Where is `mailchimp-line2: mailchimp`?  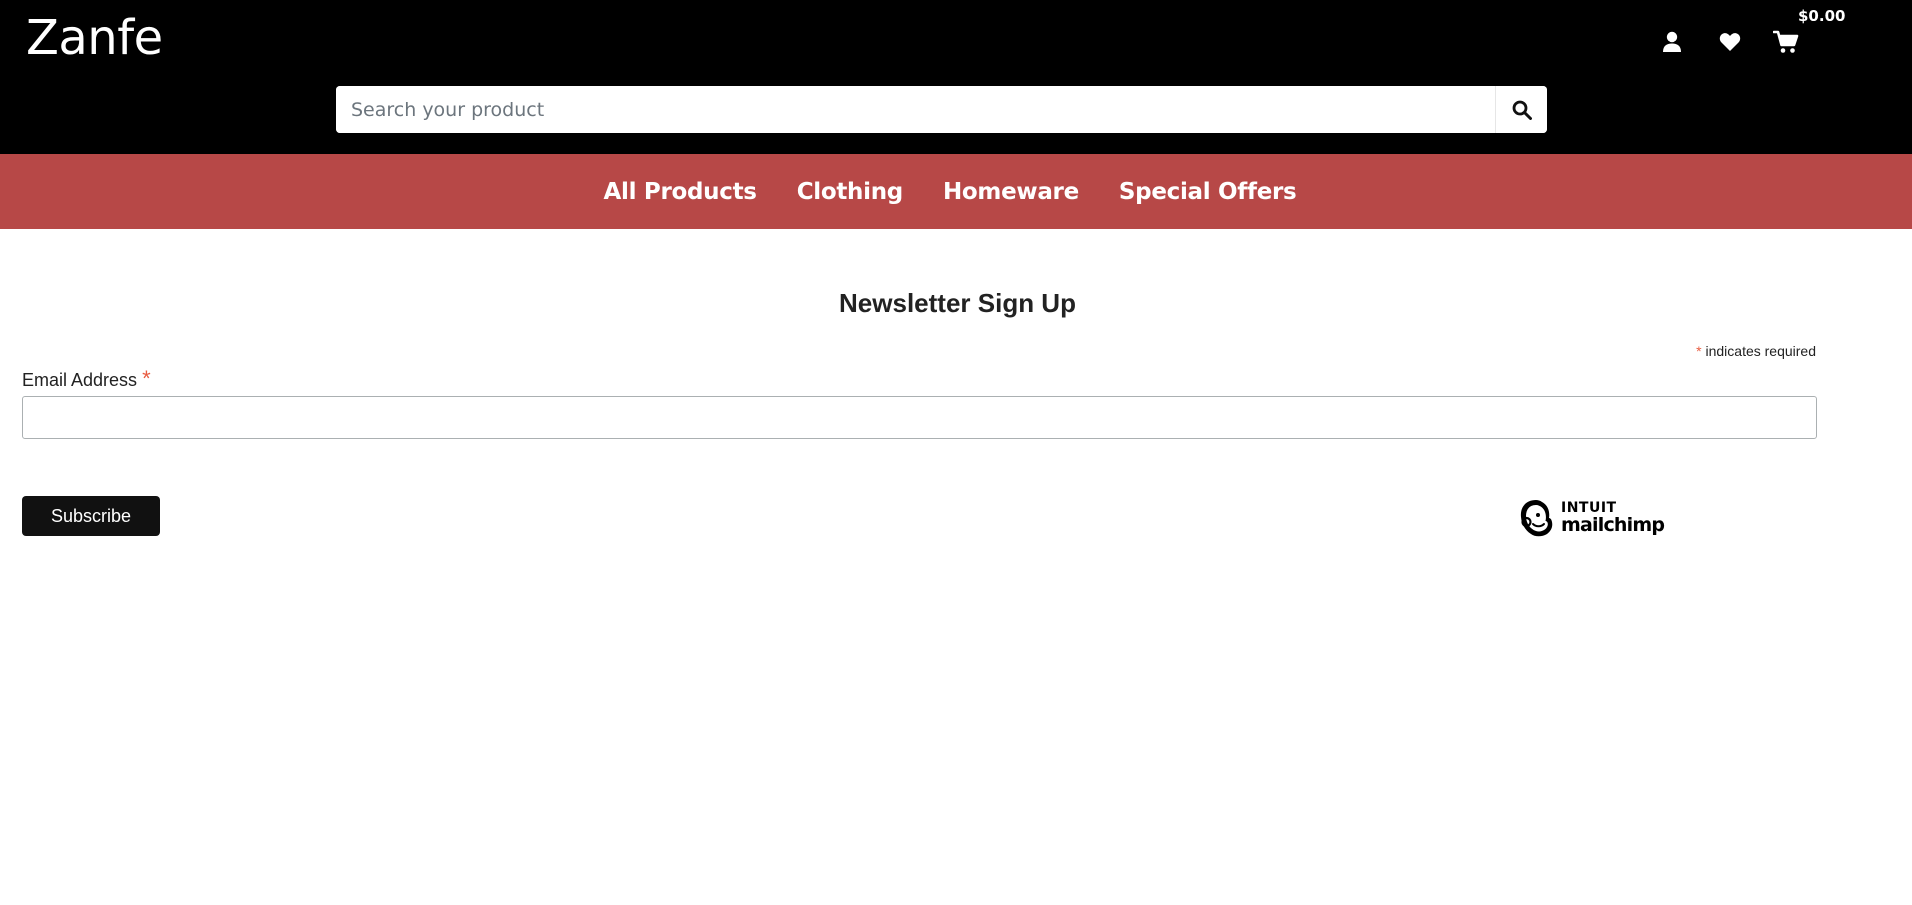 mailchimp-line2: mailchimp is located at coordinates (1613, 525).